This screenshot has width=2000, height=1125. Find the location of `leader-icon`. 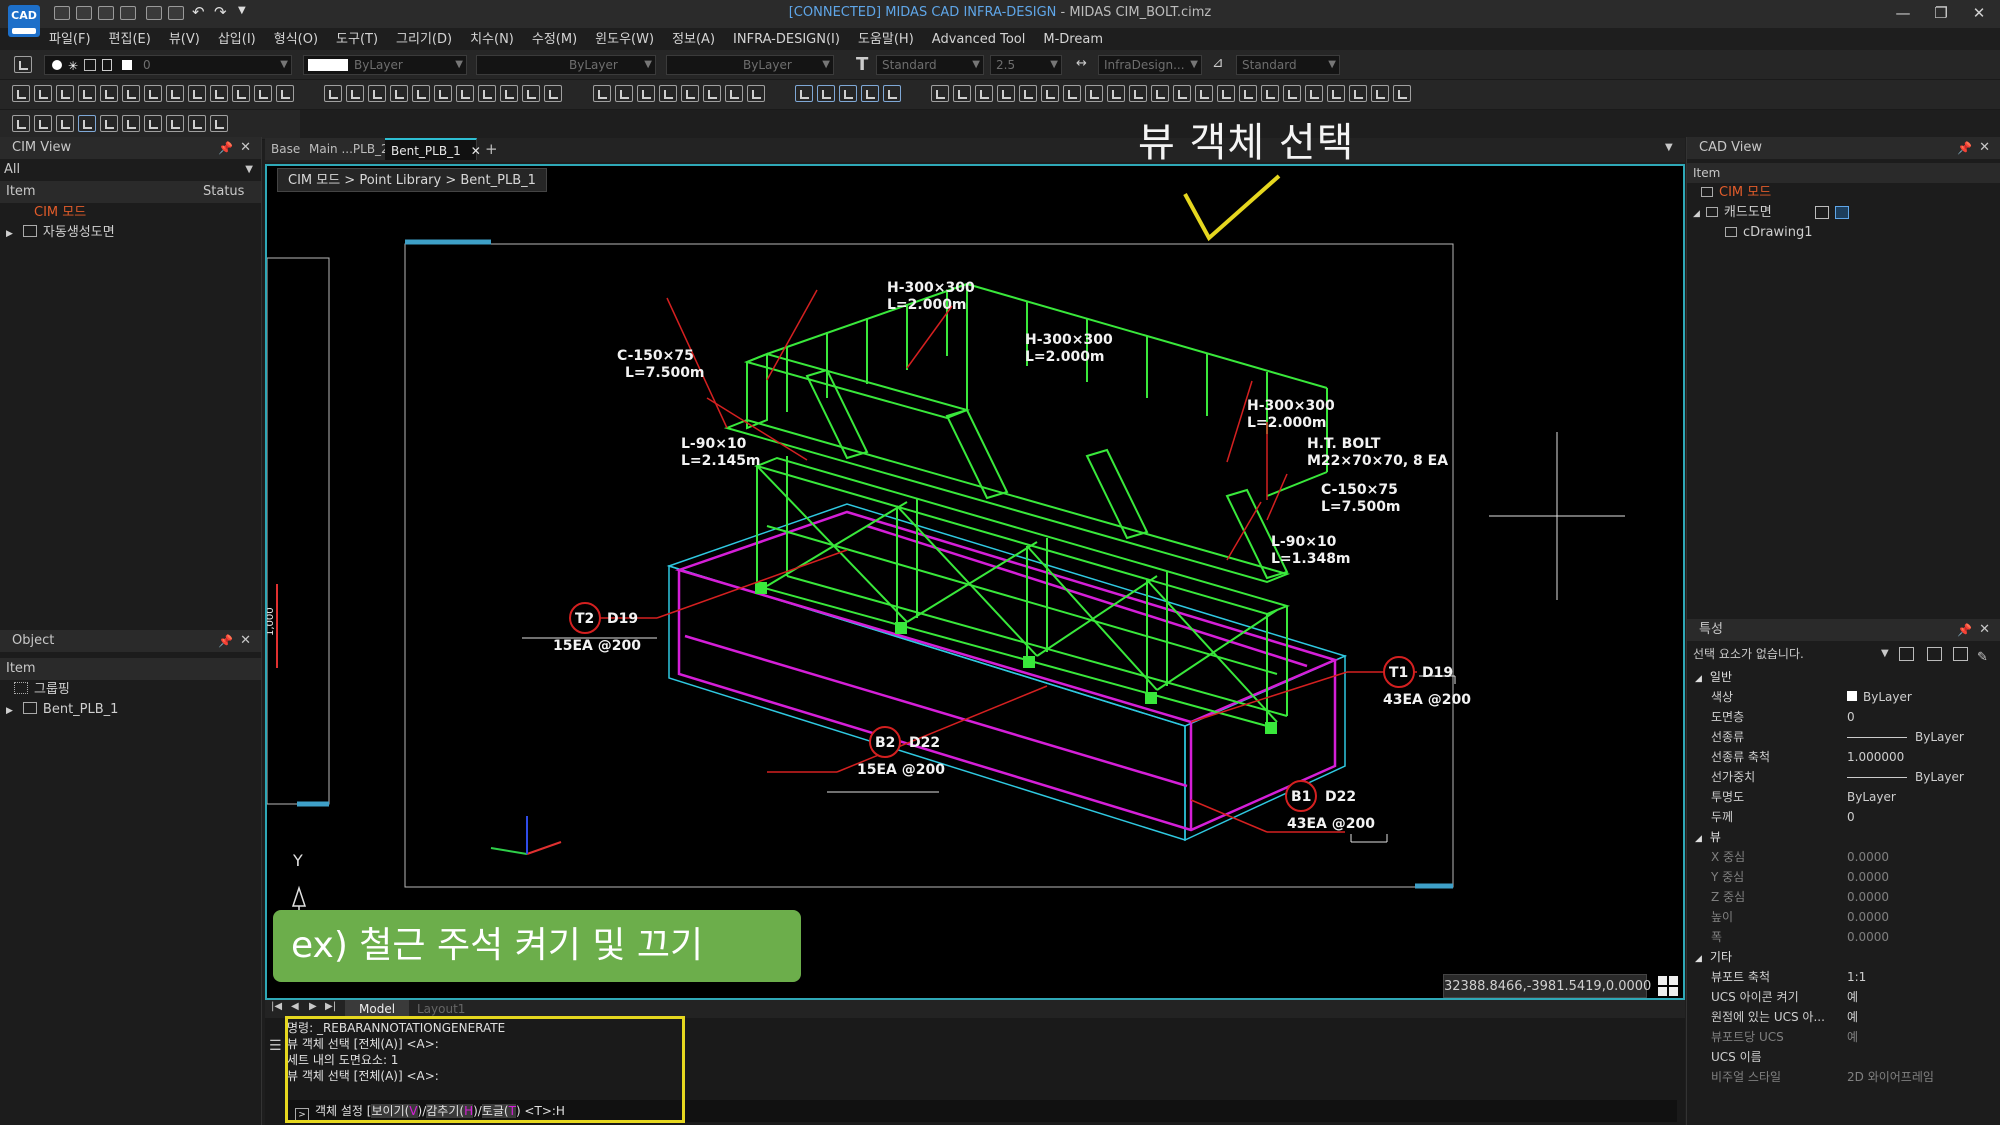

leader-icon is located at coordinates (263, 93).